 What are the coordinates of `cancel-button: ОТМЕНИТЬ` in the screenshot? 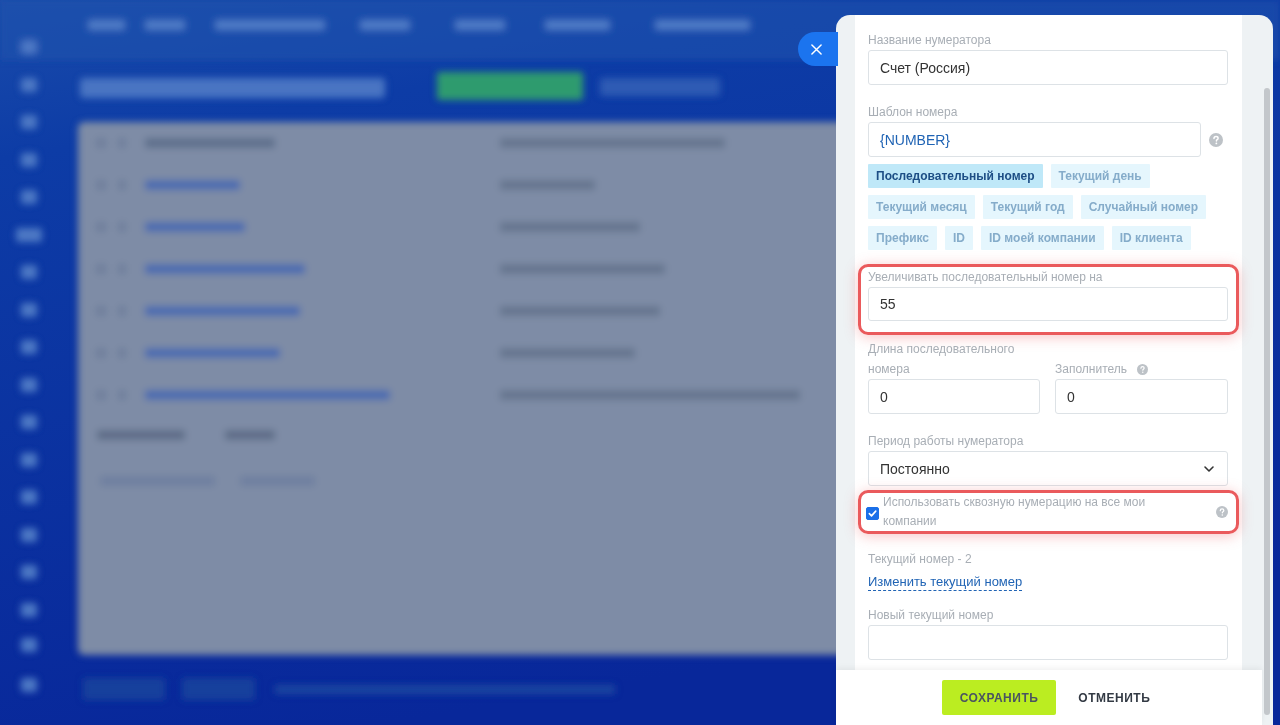 It's located at (1114, 697).